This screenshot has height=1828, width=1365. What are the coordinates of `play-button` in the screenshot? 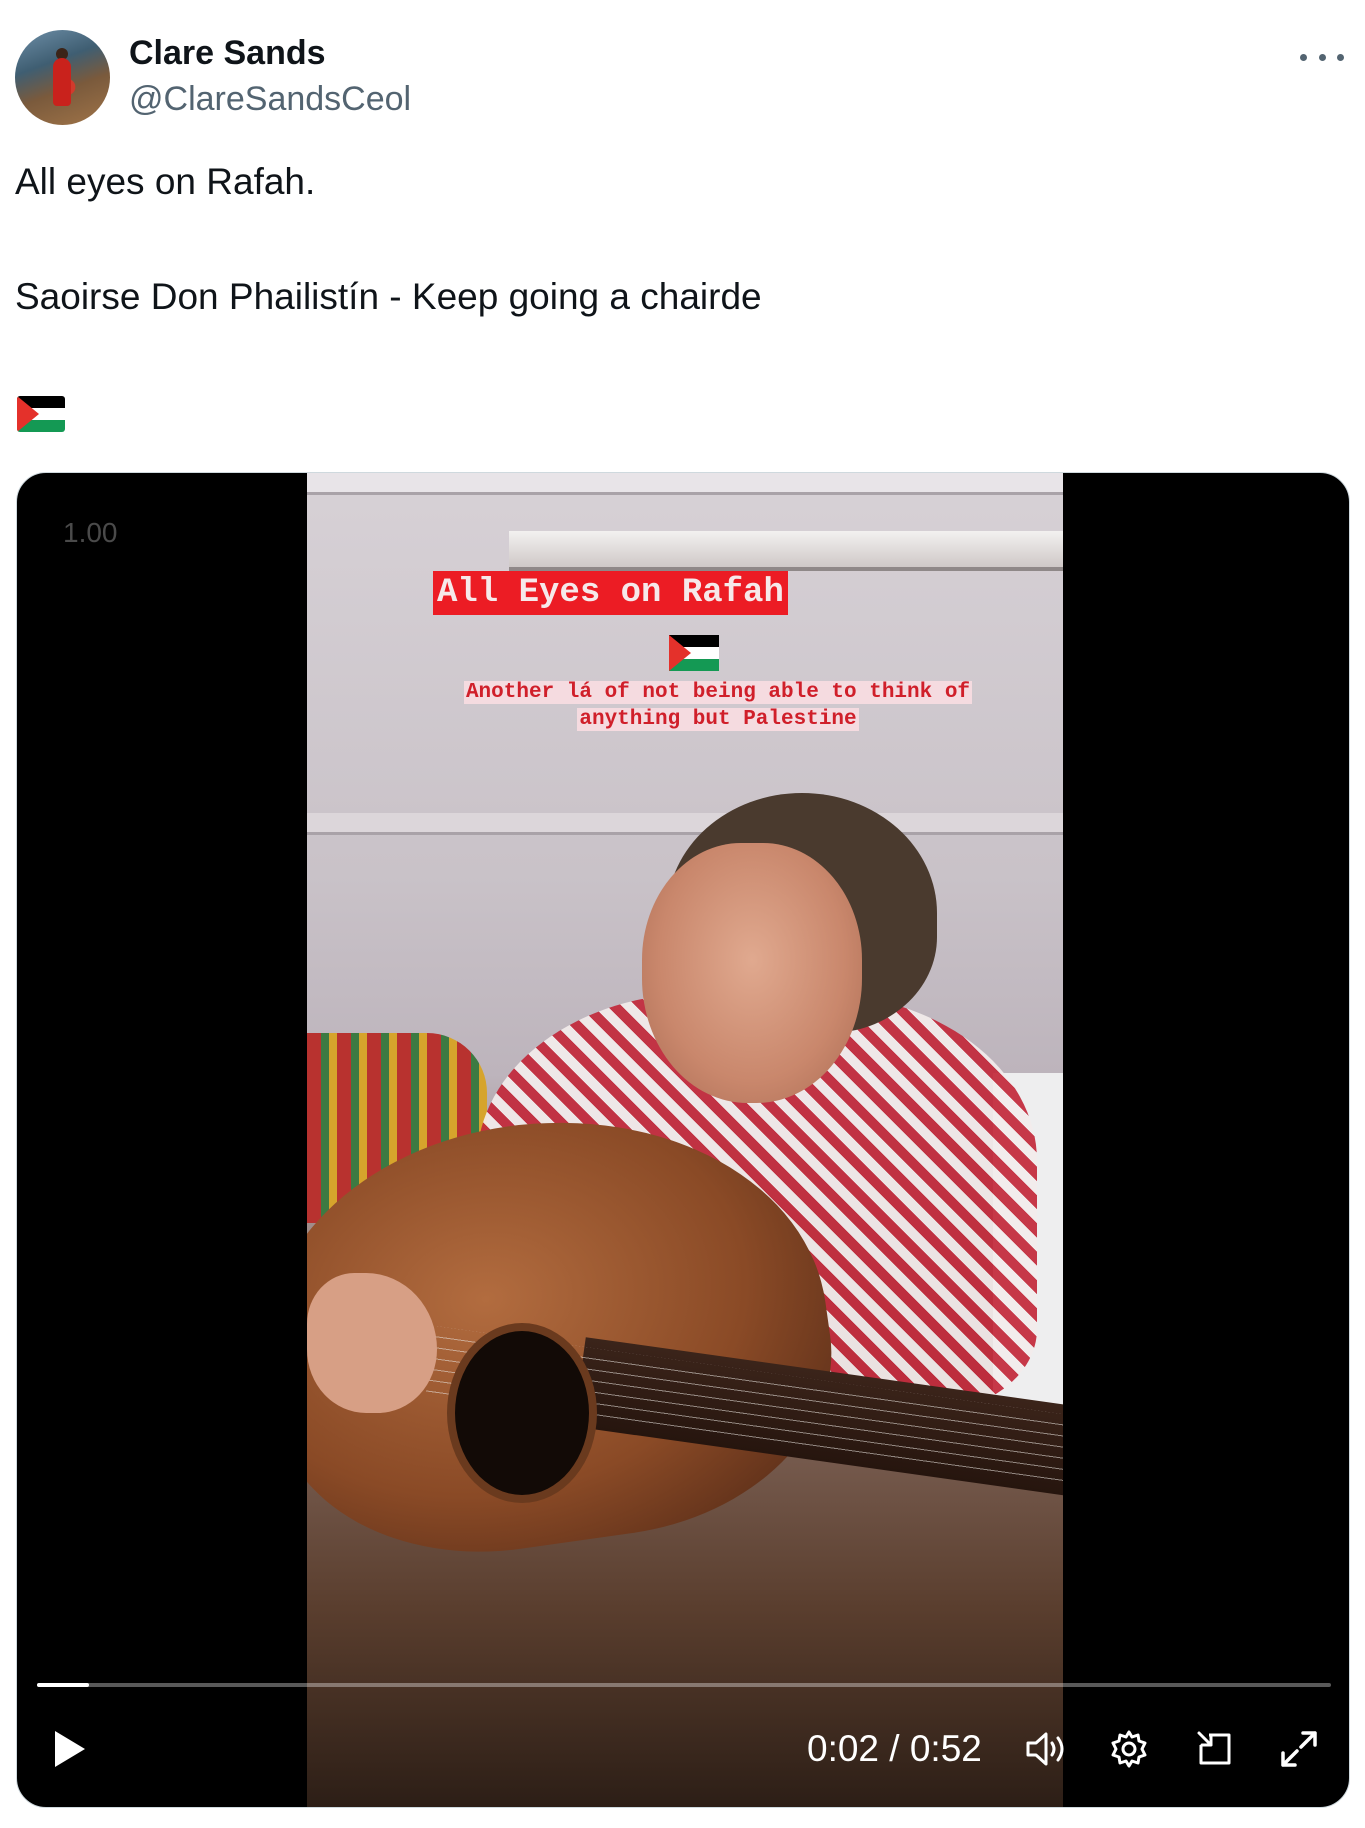 It's located at (70, 1749).